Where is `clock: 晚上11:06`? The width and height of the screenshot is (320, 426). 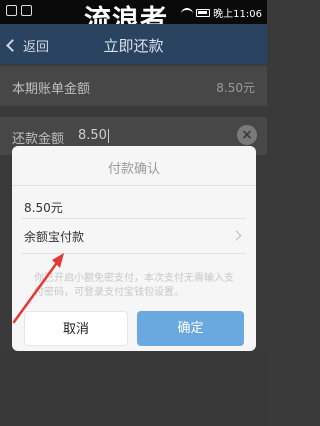 clock: 晚上11:06 is located at coordinates (237, 14).